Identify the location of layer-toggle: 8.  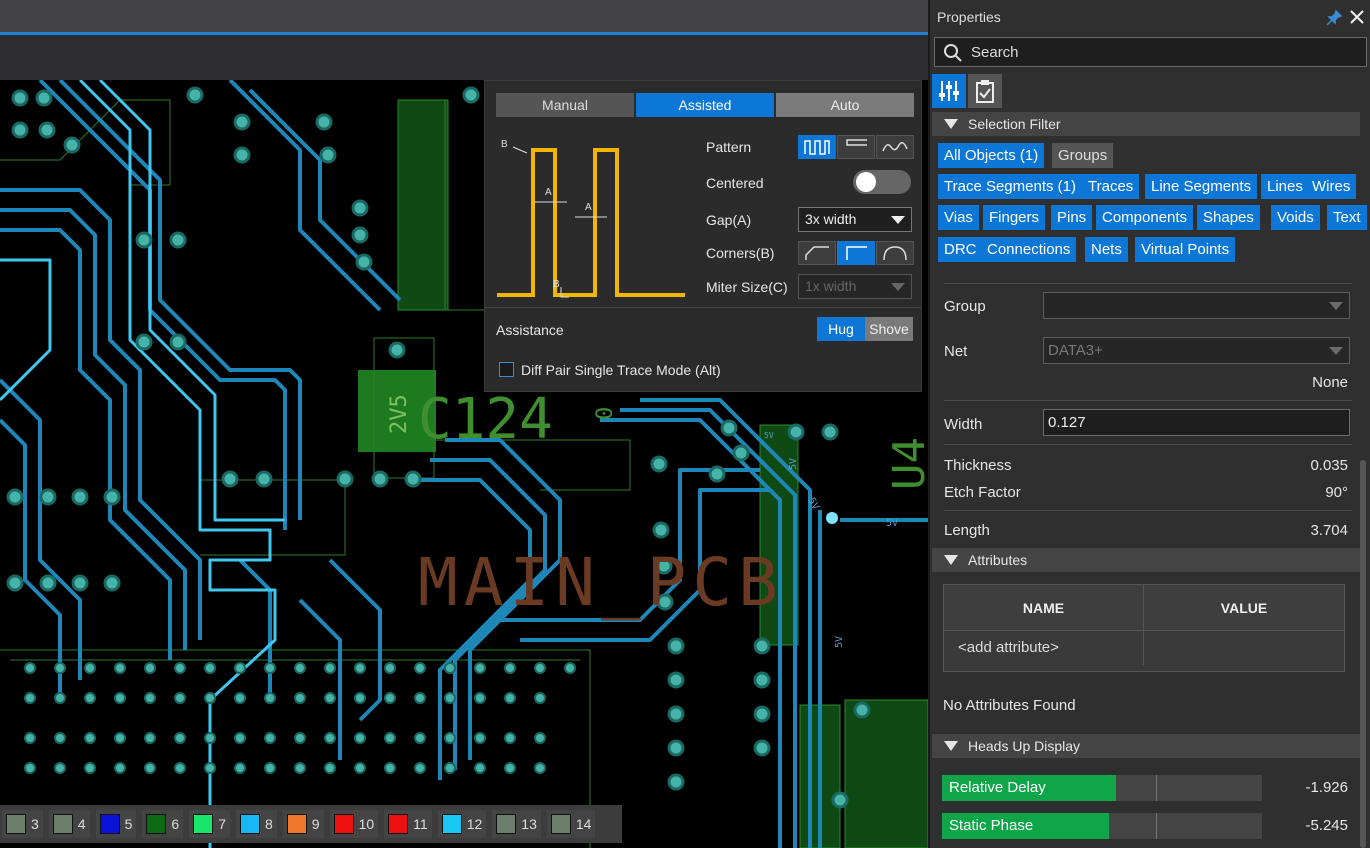
(256, 824).